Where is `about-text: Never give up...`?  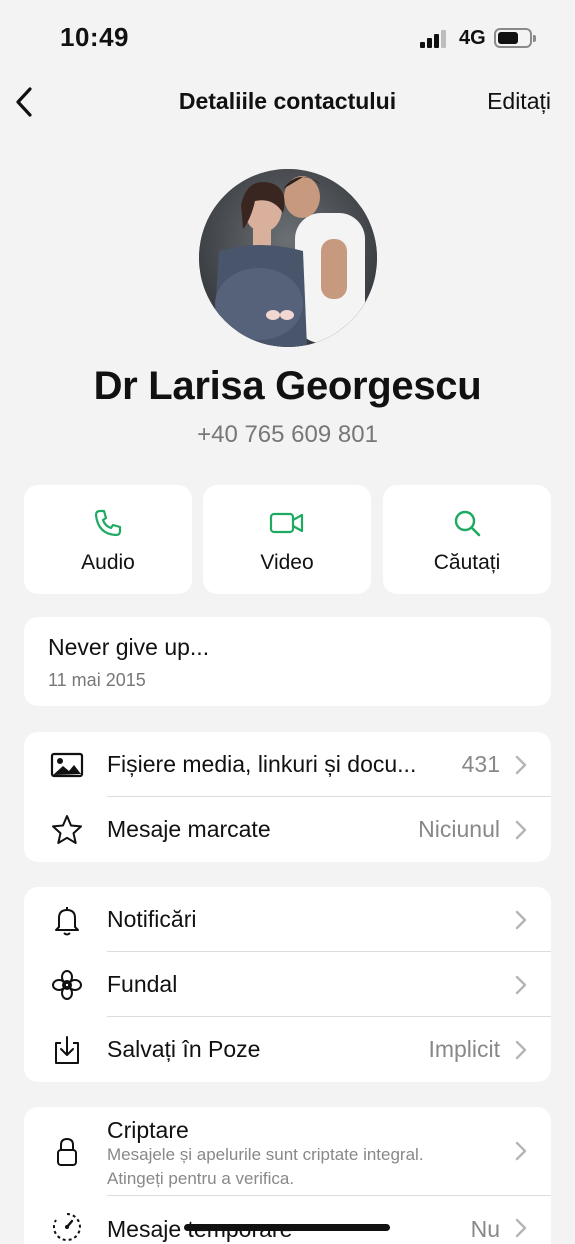 about-text: Never give up... is located at coordinates (129, 647).